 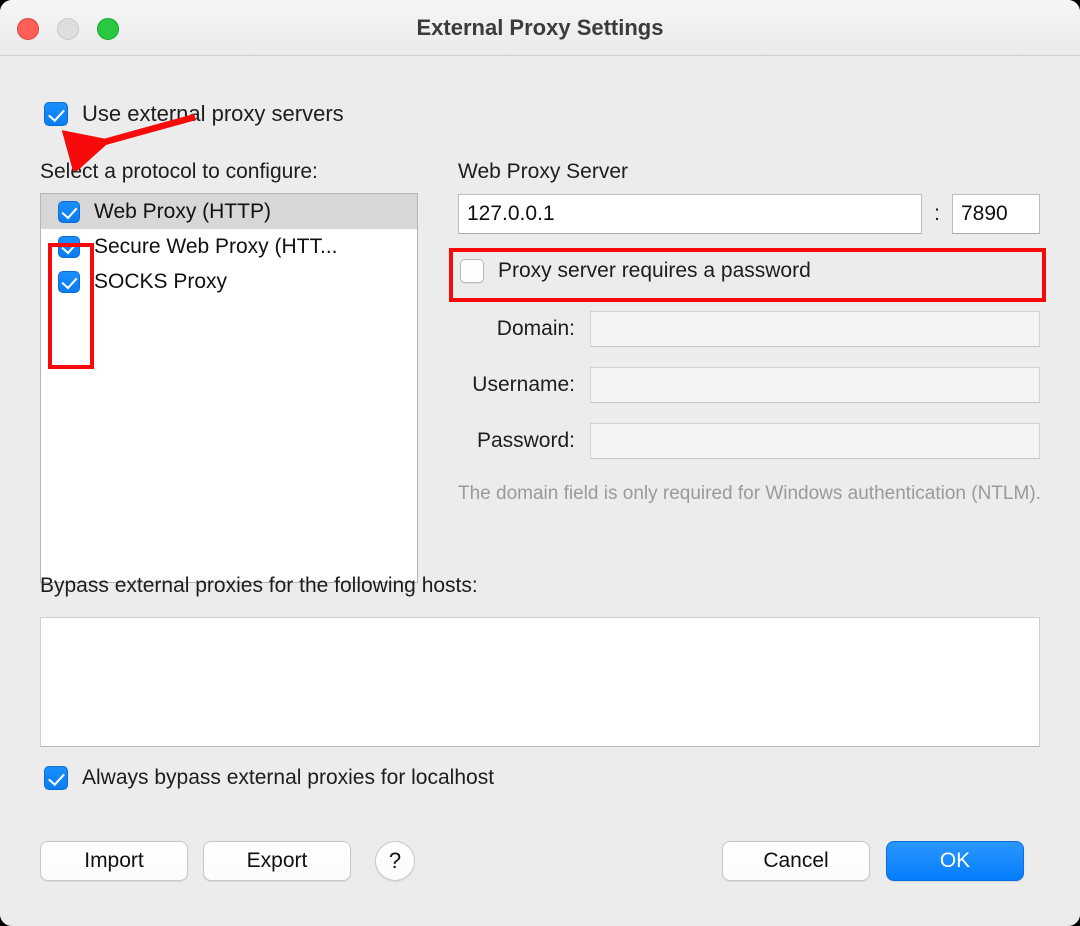 I want to click on username-row: Username:, so click(x=740, y=385).